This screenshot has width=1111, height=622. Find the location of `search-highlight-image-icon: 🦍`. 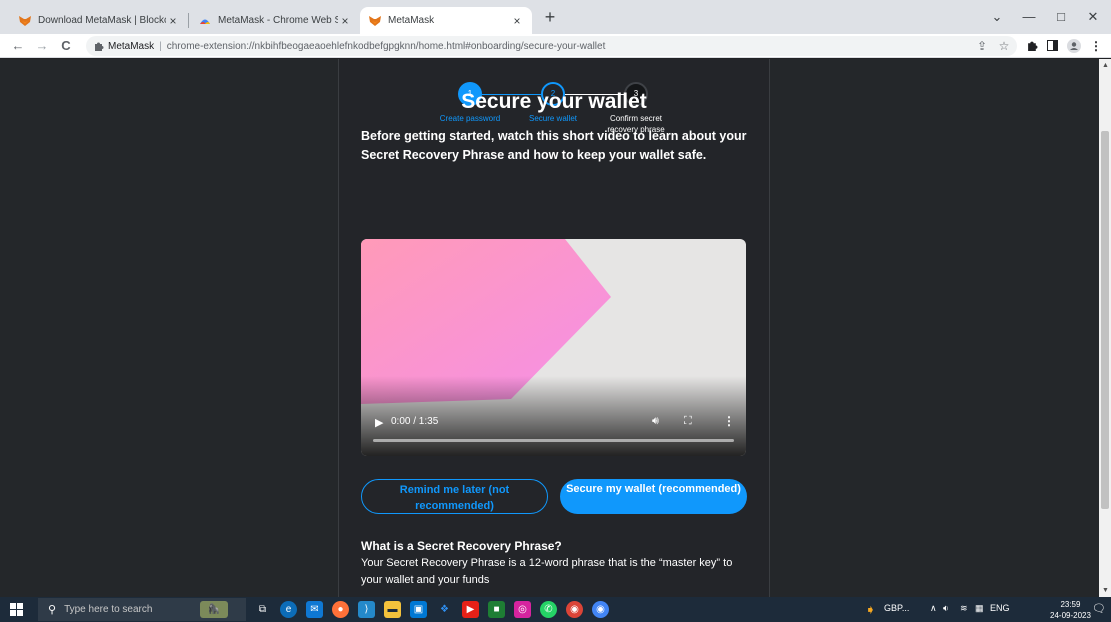

search-highlight-image-icon: 🦍 is located at coordinates (214, 609).